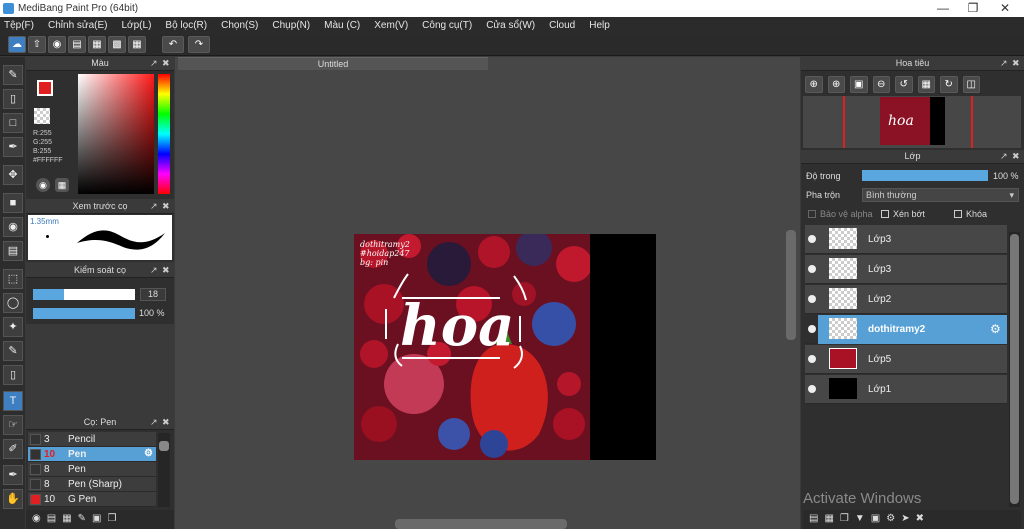 Image resolution: width=1024 pixels, height=529 pixels. Describe the element at coordinates (66, 519) in the screenshot. I see `brush-menu-icon: ▦` at that location.